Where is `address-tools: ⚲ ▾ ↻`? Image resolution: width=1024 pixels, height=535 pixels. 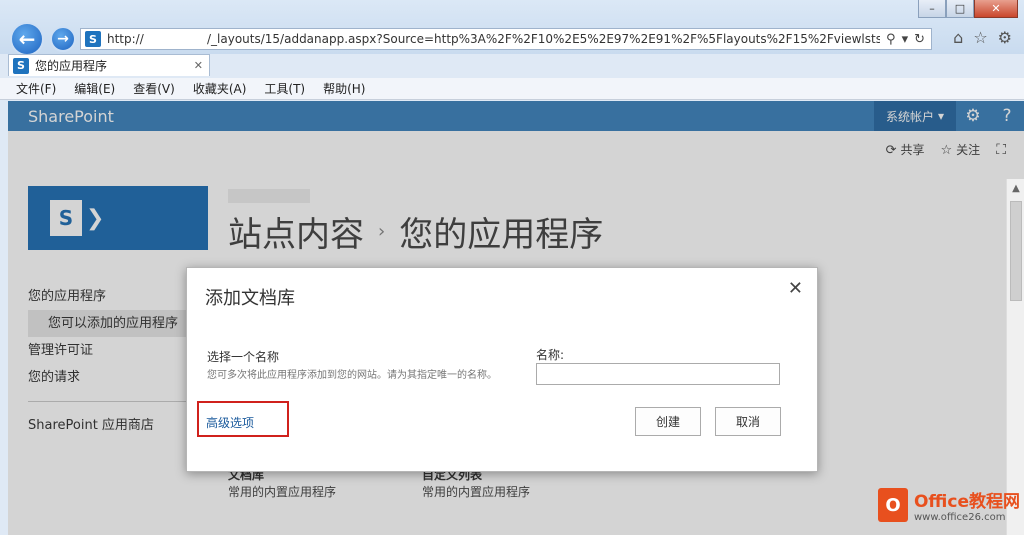 address-tools: ⚲ ▾ ↻ is located at coordinates (905, 39).